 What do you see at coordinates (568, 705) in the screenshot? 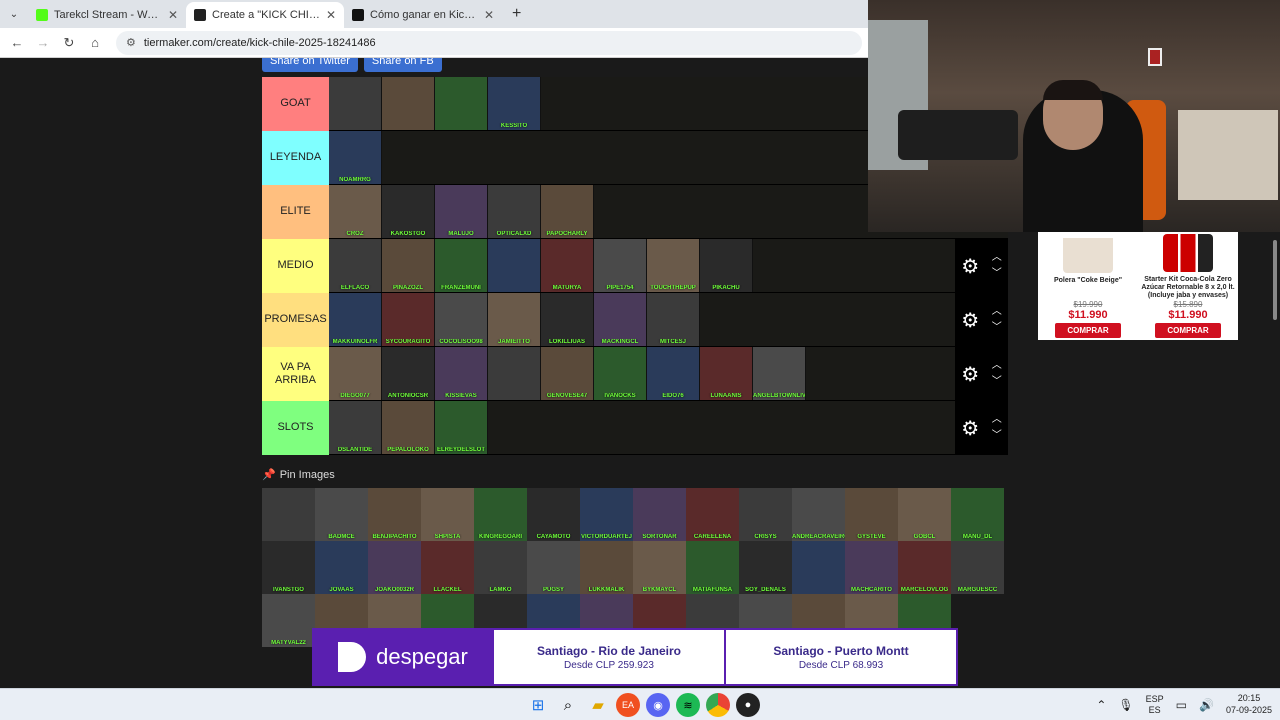
I see `search-icon: ⌕` at bounding box center [568, 705].